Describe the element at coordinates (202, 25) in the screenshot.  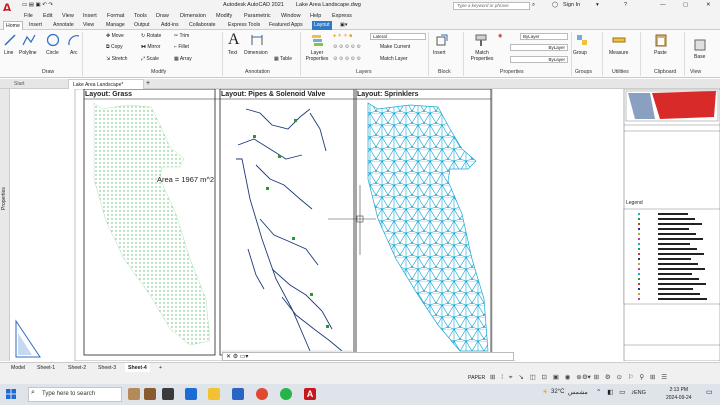
I see `tab-collaborate: Collaborate` at that location.